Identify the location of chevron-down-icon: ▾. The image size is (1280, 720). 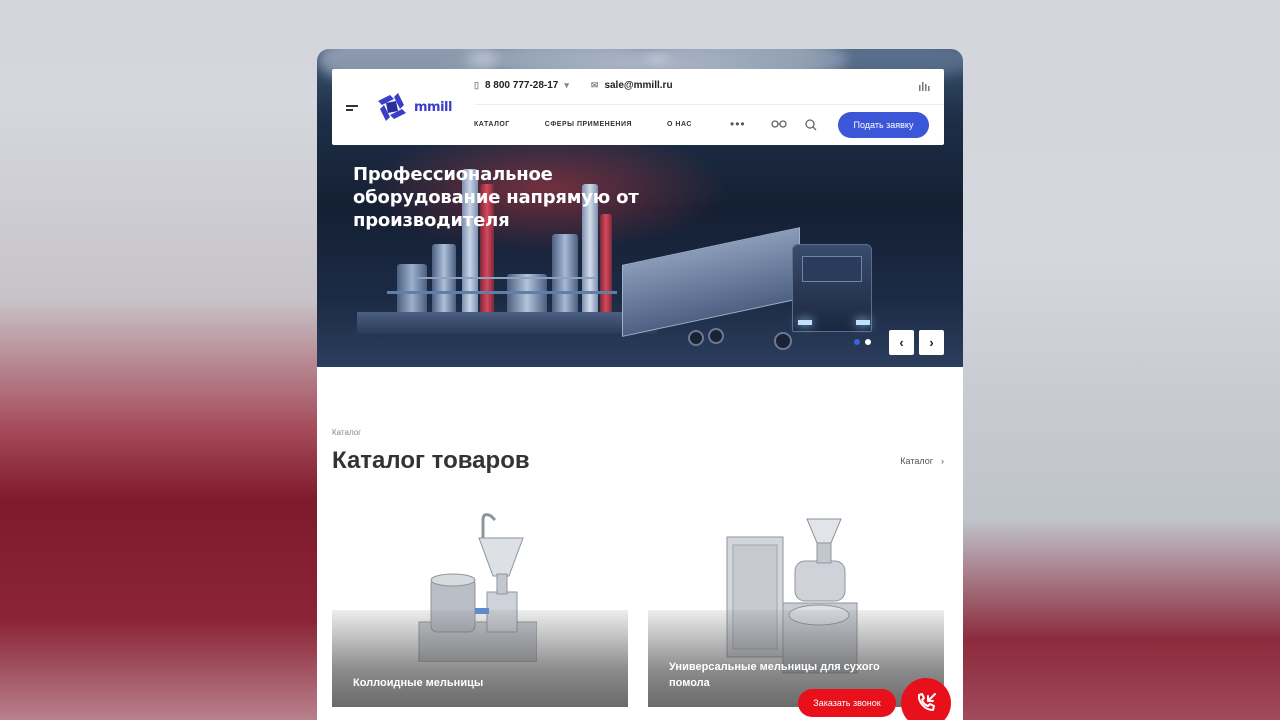
(566, 85).